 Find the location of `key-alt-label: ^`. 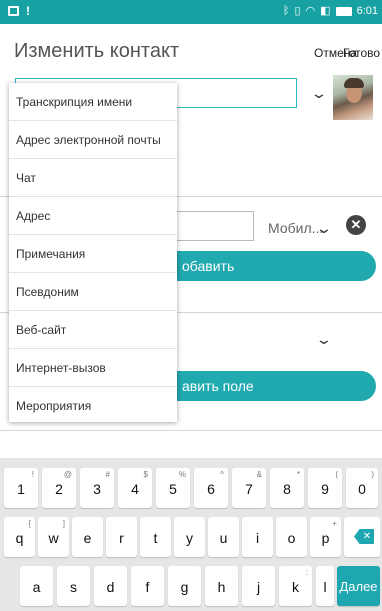

key-alt-label: ^ is located at coordinates (222, 474).